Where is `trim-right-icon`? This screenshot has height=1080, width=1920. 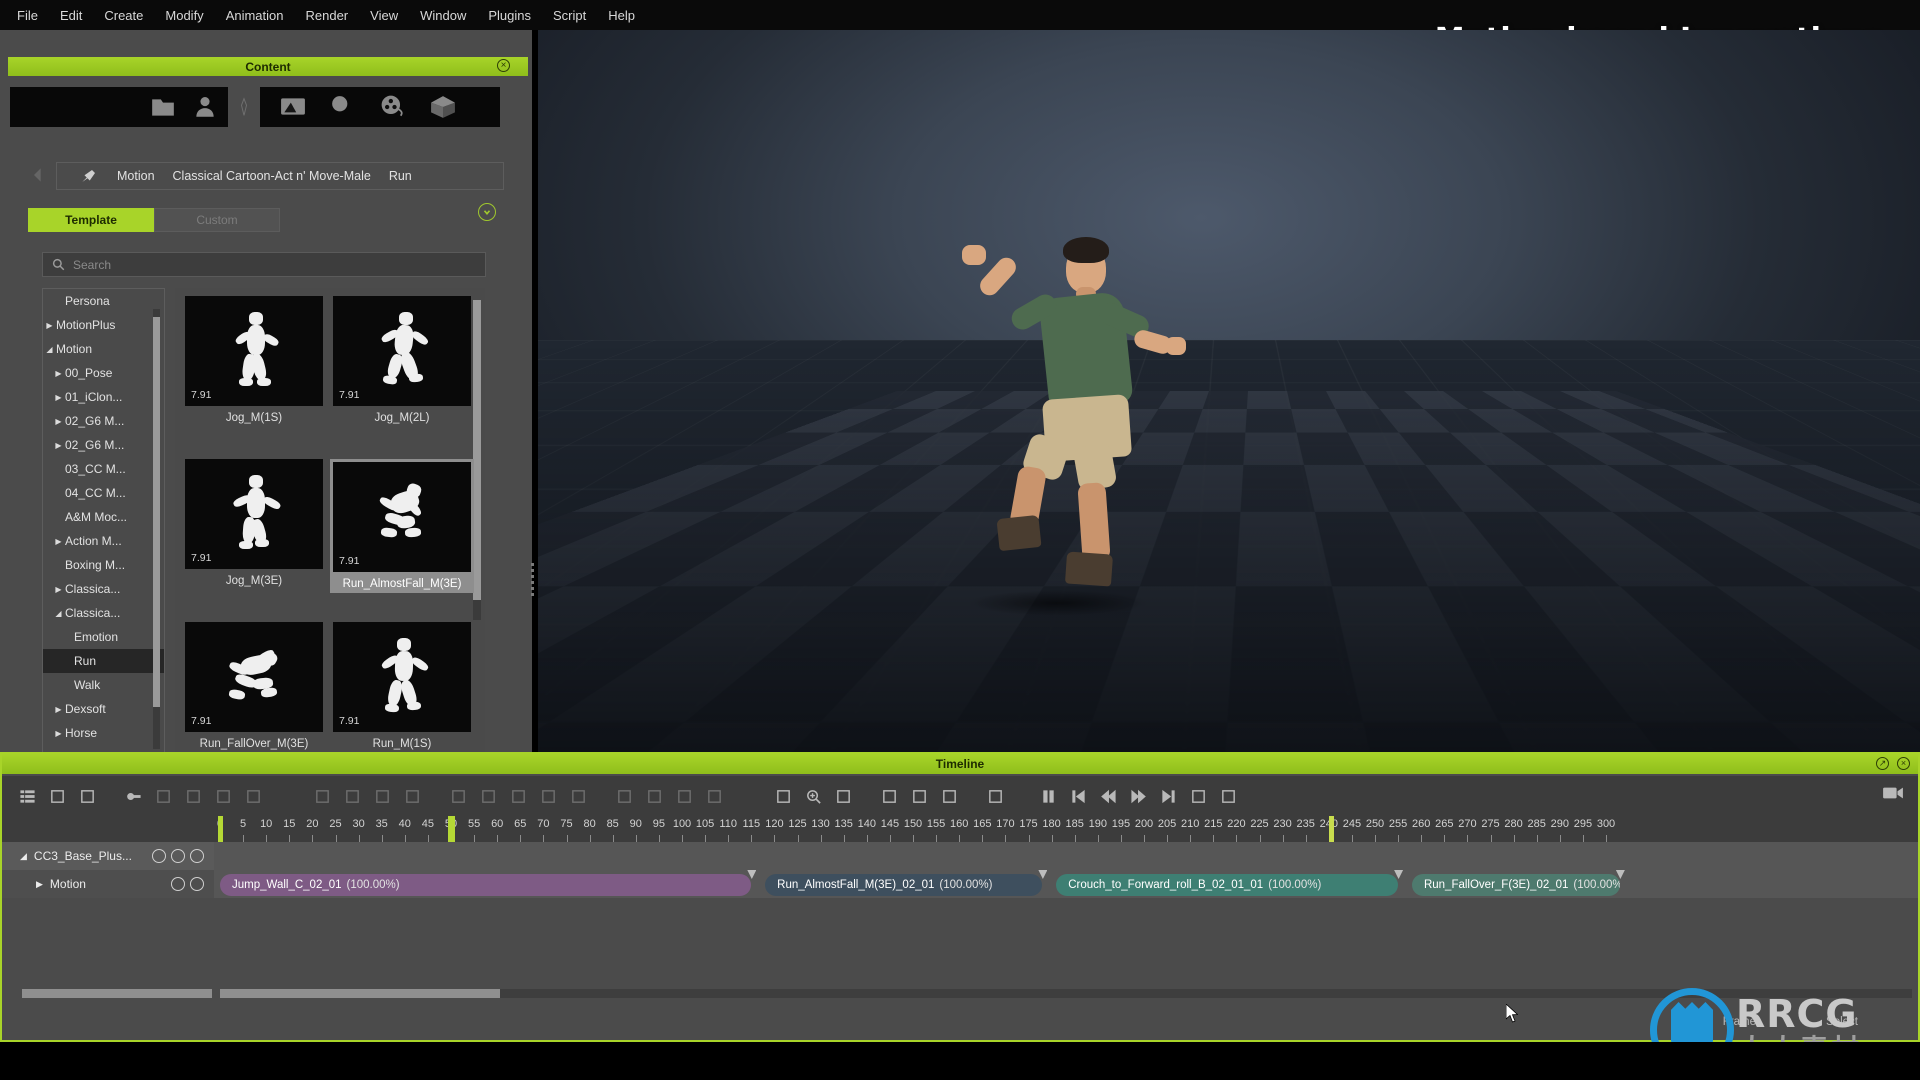
trim-right-icon is located at coordinates (949, 796).